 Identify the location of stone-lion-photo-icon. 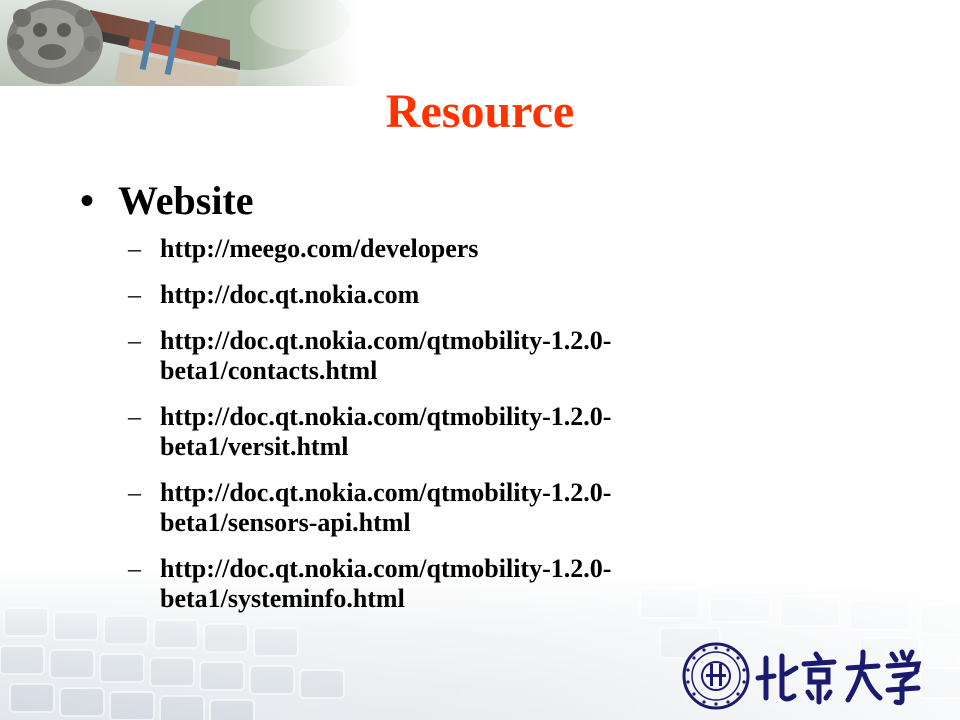
(180, 43).